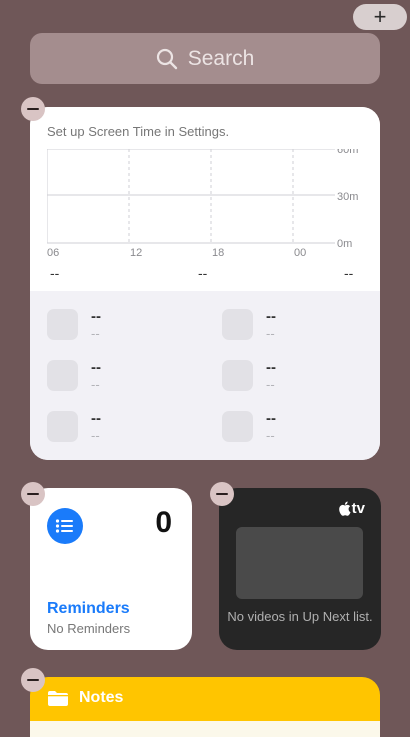 The image size is (410, 737). Describe the element at coordinates (202, 204) in the screenshot. I see `screen-time-chart: 60m 30m 0m 06 12 18 00` at that location.